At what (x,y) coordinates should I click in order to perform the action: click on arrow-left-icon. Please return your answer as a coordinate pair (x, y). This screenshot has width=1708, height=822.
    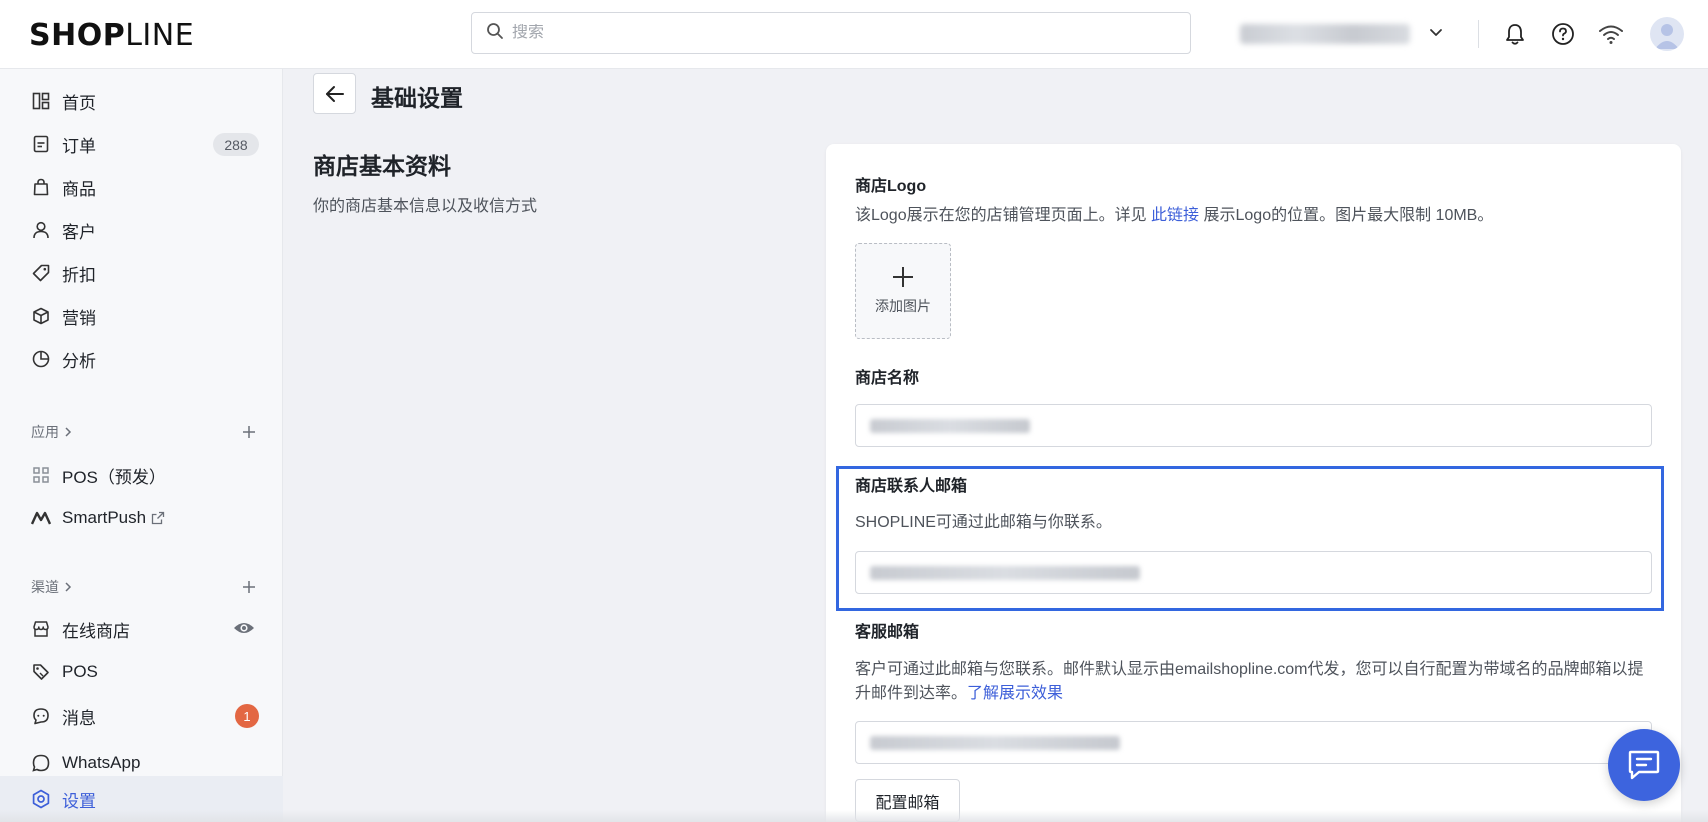
    Looking at the image, I should click on (335, 94).